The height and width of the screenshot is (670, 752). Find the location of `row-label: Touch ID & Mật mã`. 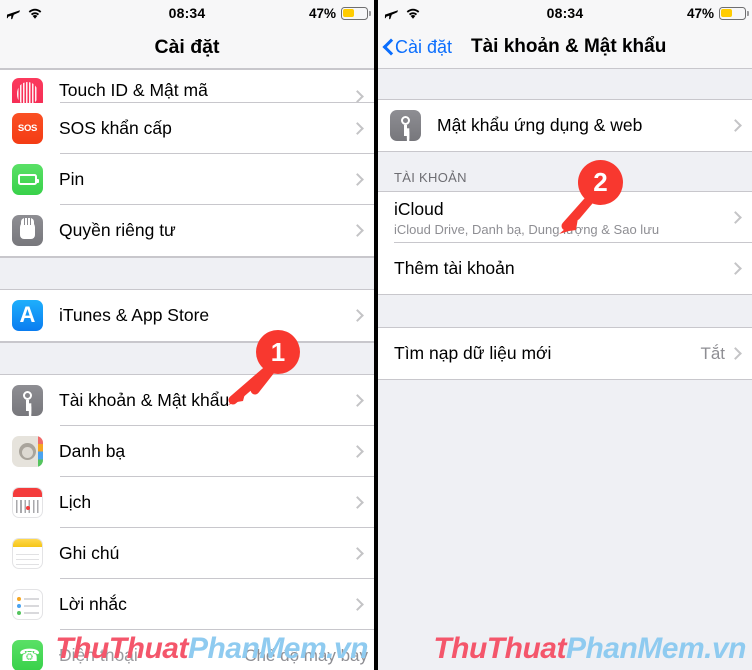

row-label: Touch ID & Mật mã is located at coordinates (133, 90).